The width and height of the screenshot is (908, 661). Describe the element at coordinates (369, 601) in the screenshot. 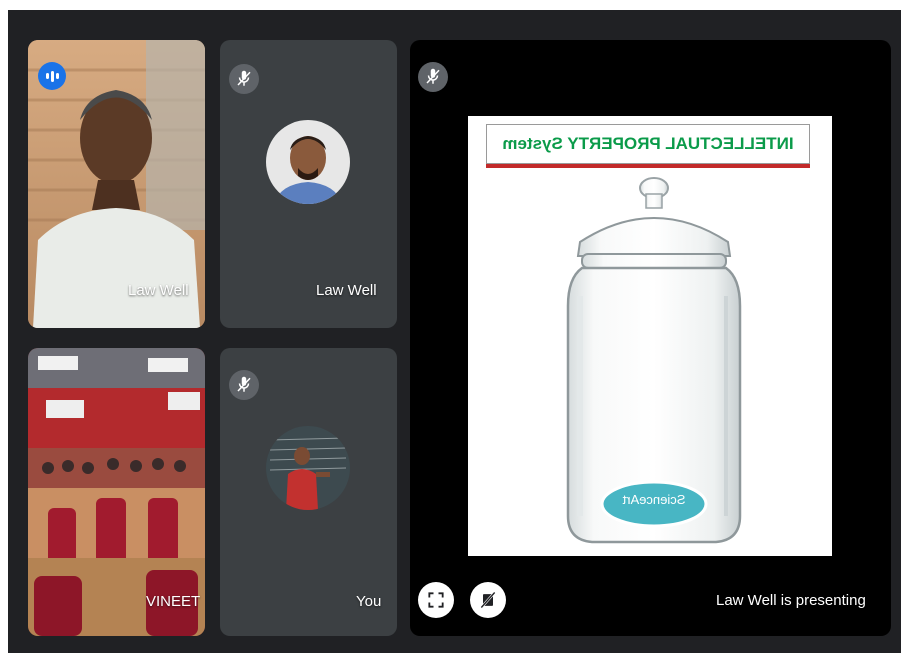

I see `participant-name: You` at that location.